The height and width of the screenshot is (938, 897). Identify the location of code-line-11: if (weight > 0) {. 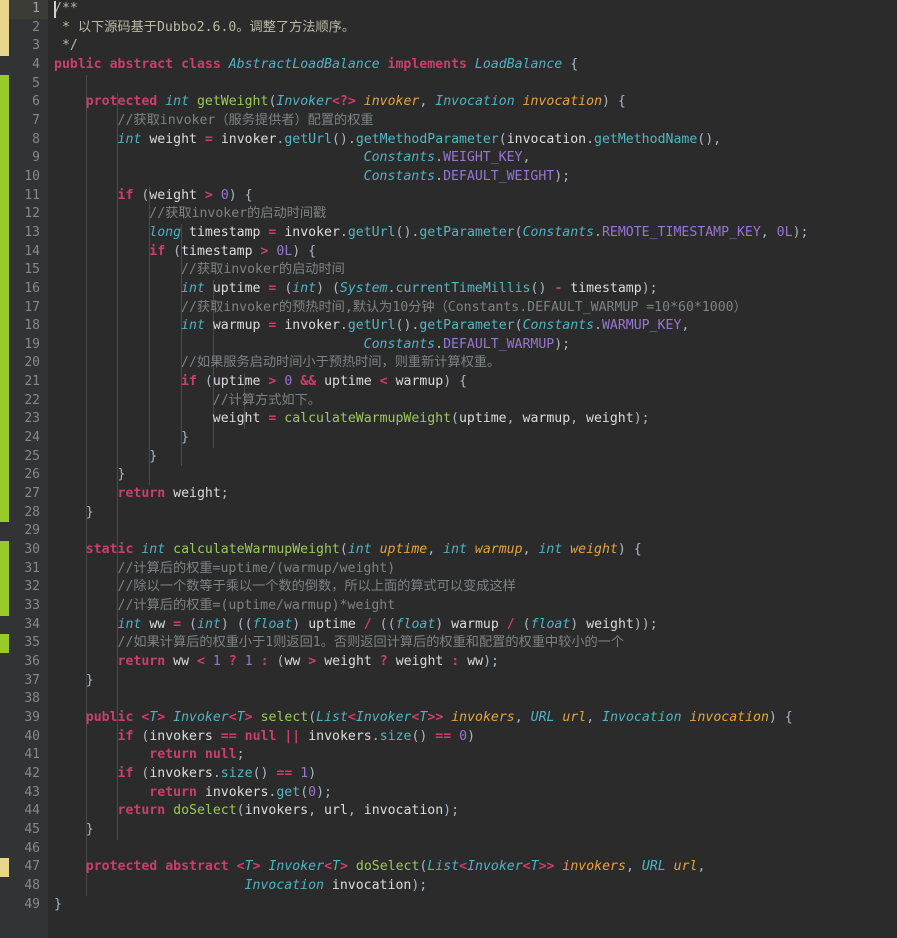
(475, 196).